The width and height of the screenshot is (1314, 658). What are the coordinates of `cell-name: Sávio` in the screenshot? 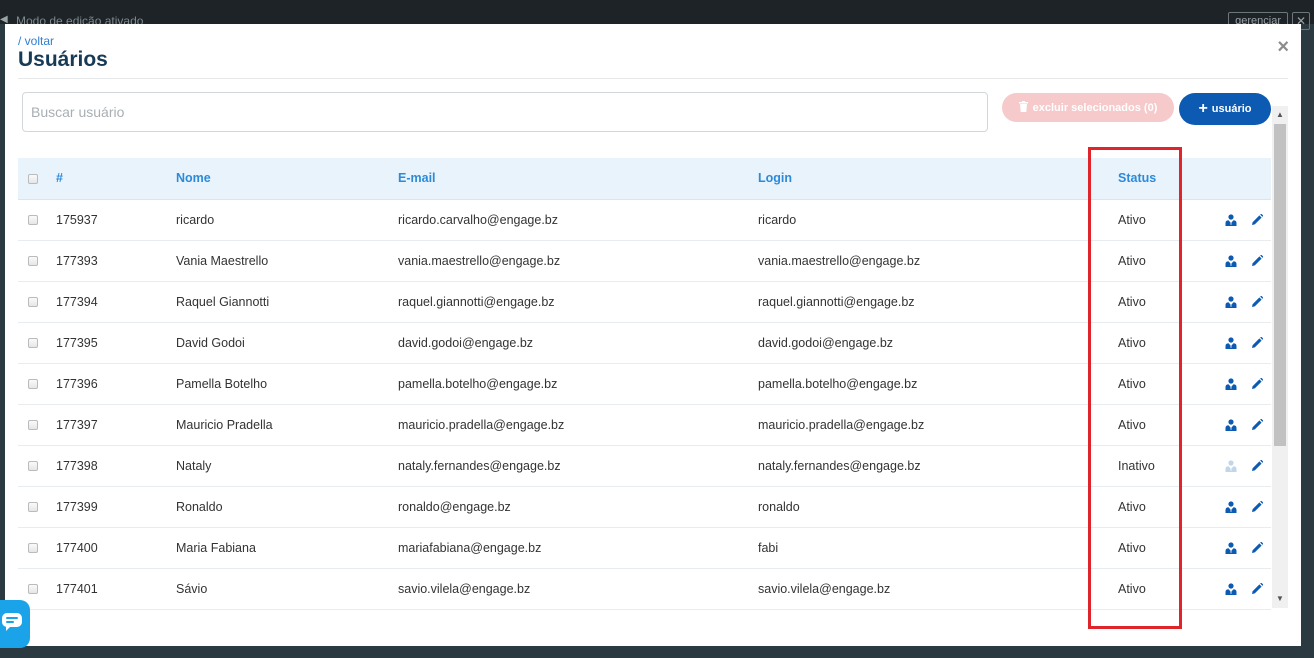 It's located at (287, 589).